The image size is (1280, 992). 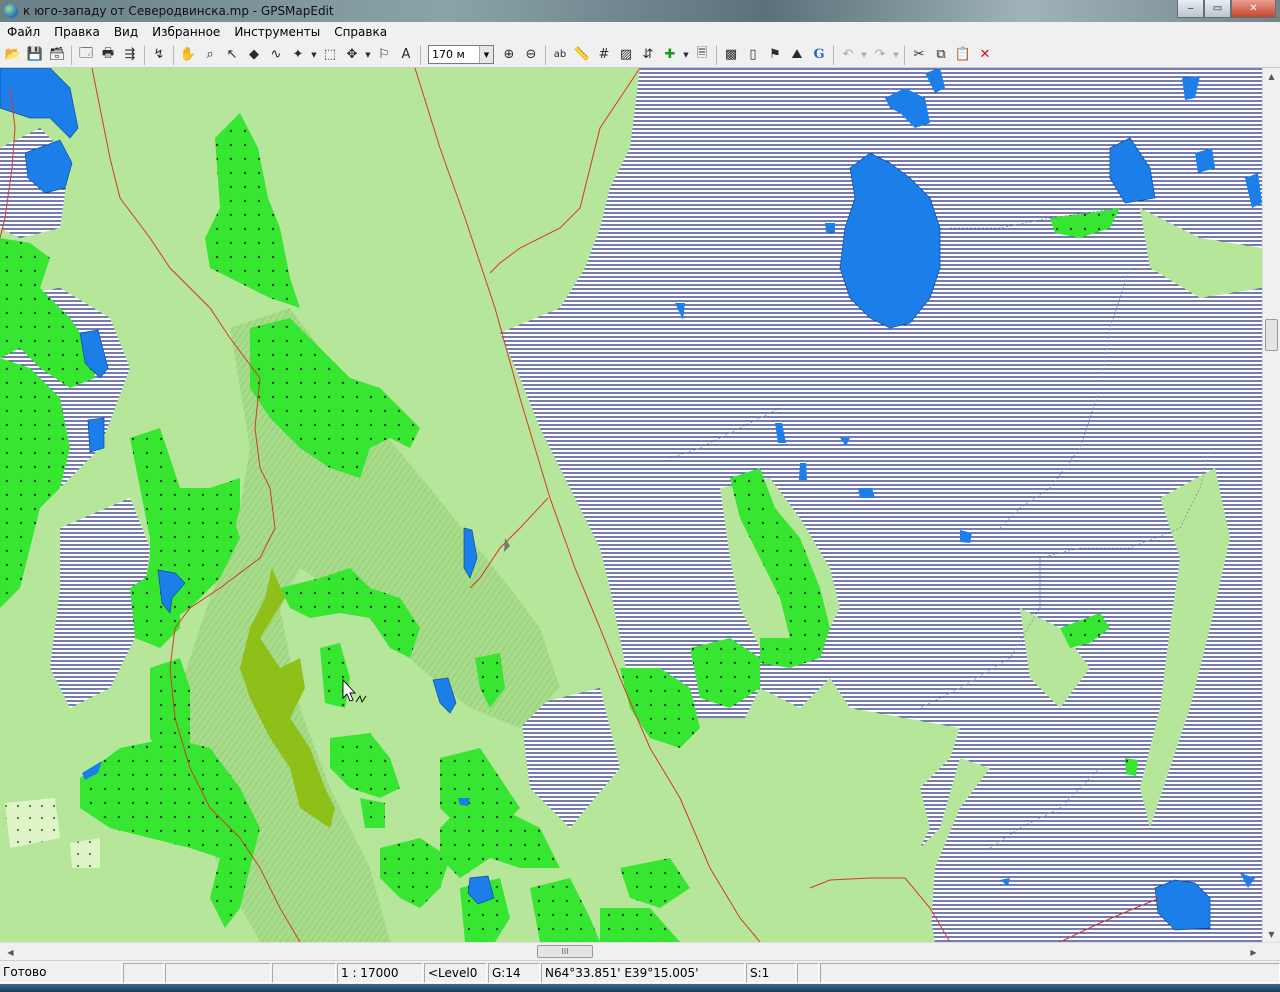 What do you see at coordinates (560, 55) in the screenshot?
I see `show-labels-icon: ab` at bounding box center [560, 55].